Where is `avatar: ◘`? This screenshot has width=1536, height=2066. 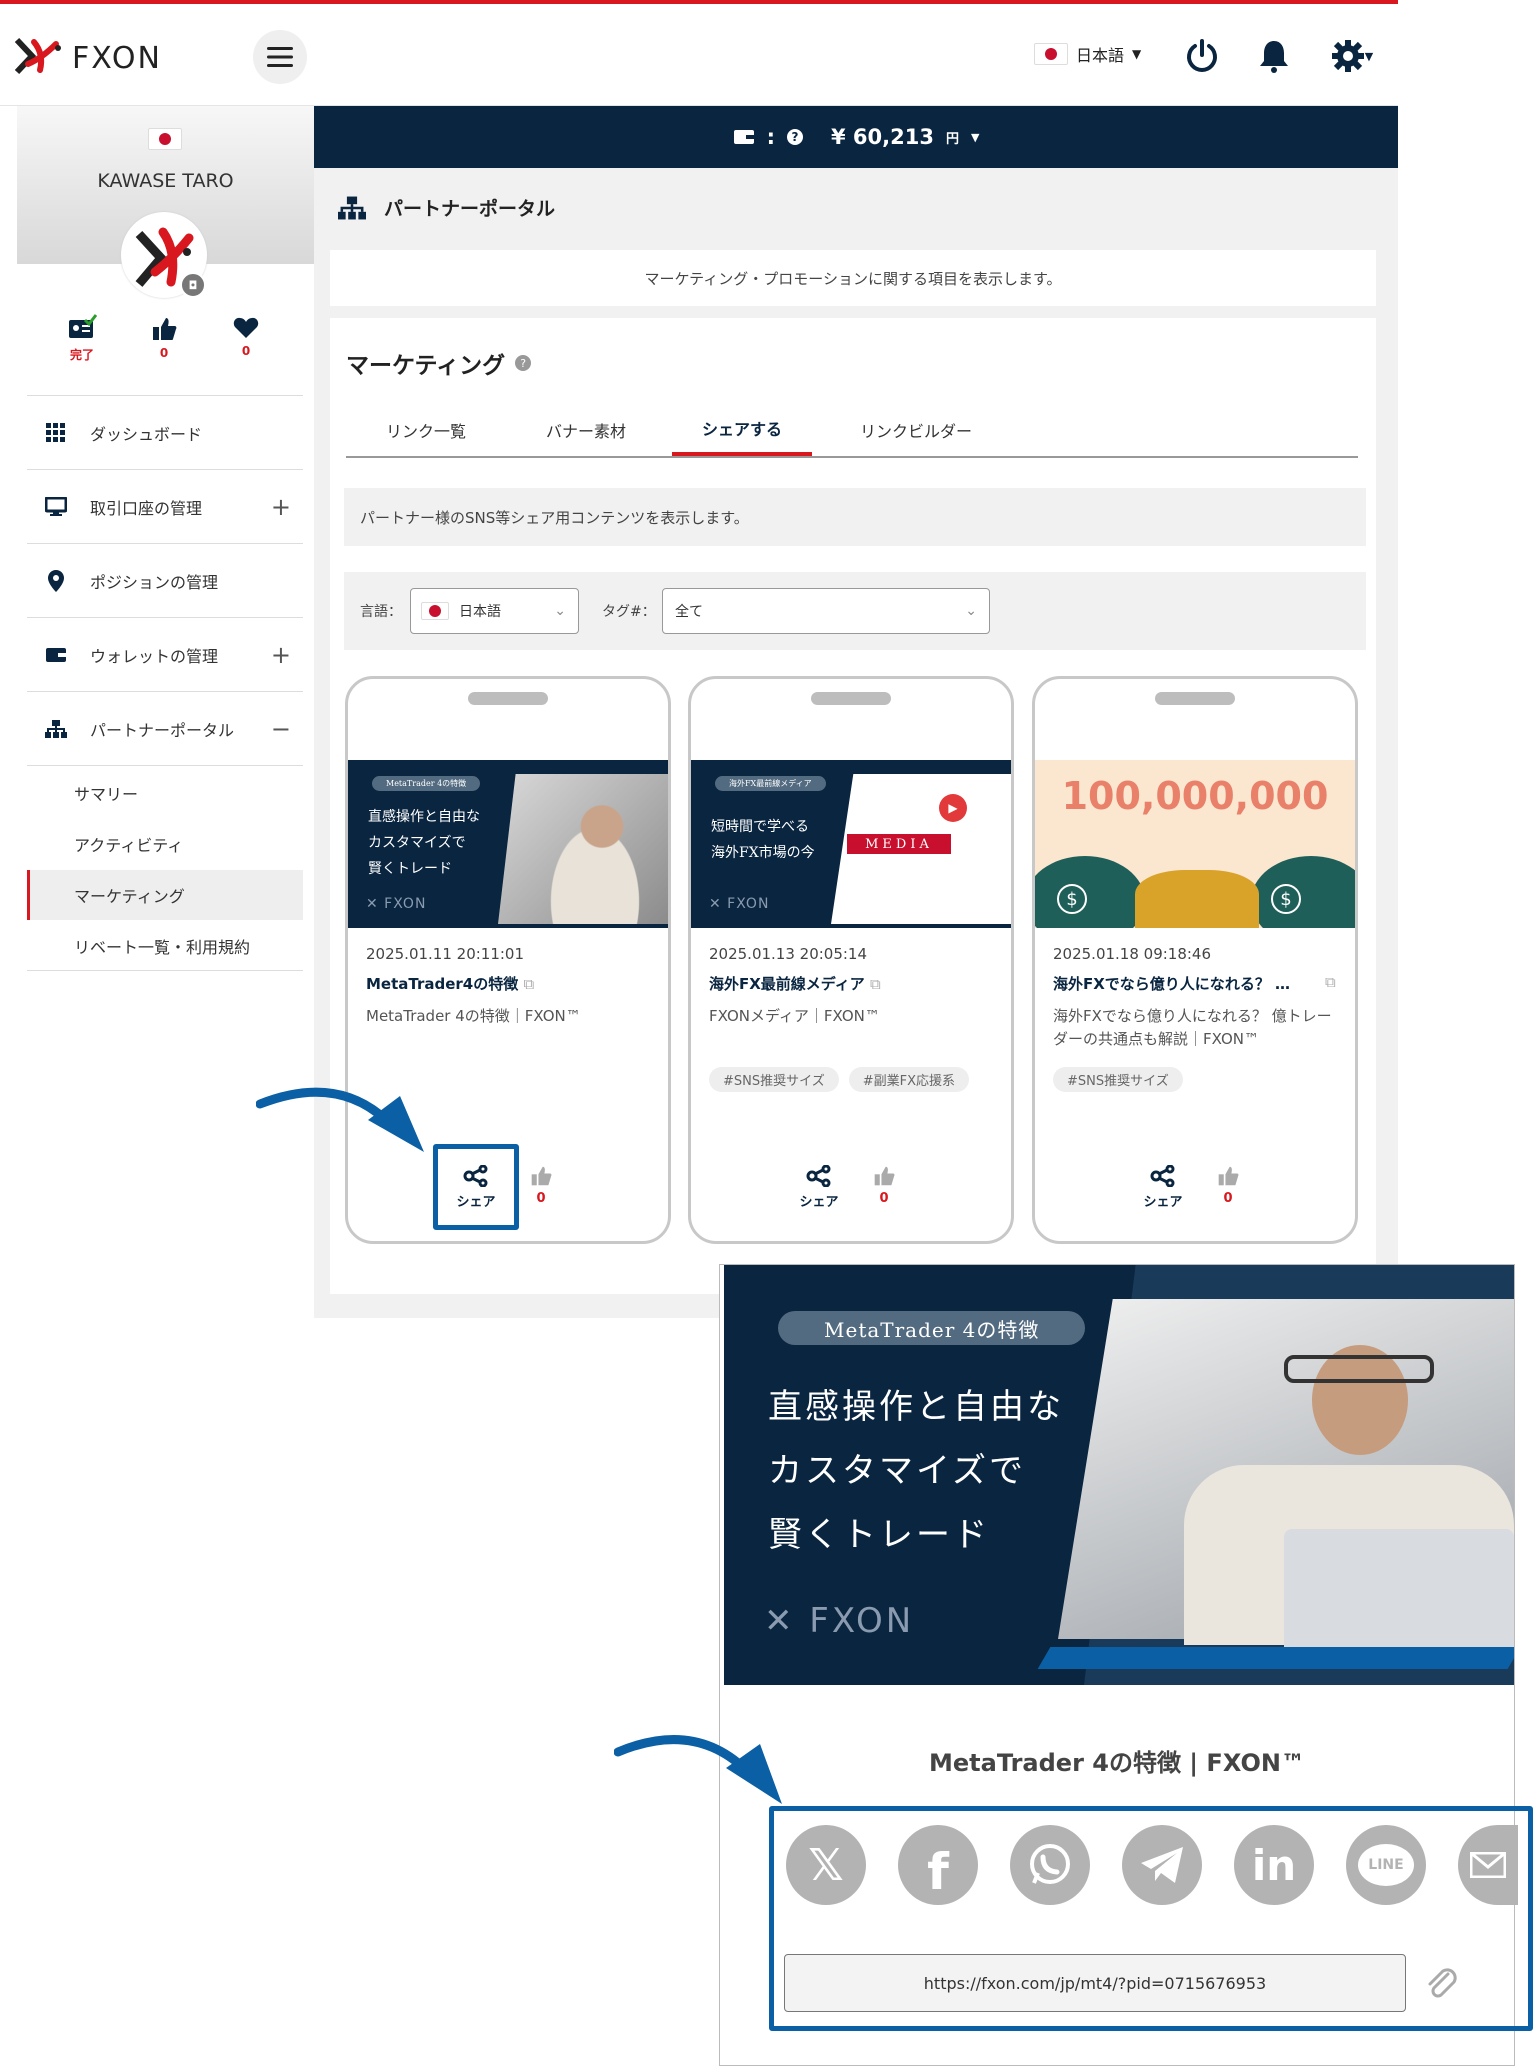 avatar: ◘ is located at coordinates (164, 255).